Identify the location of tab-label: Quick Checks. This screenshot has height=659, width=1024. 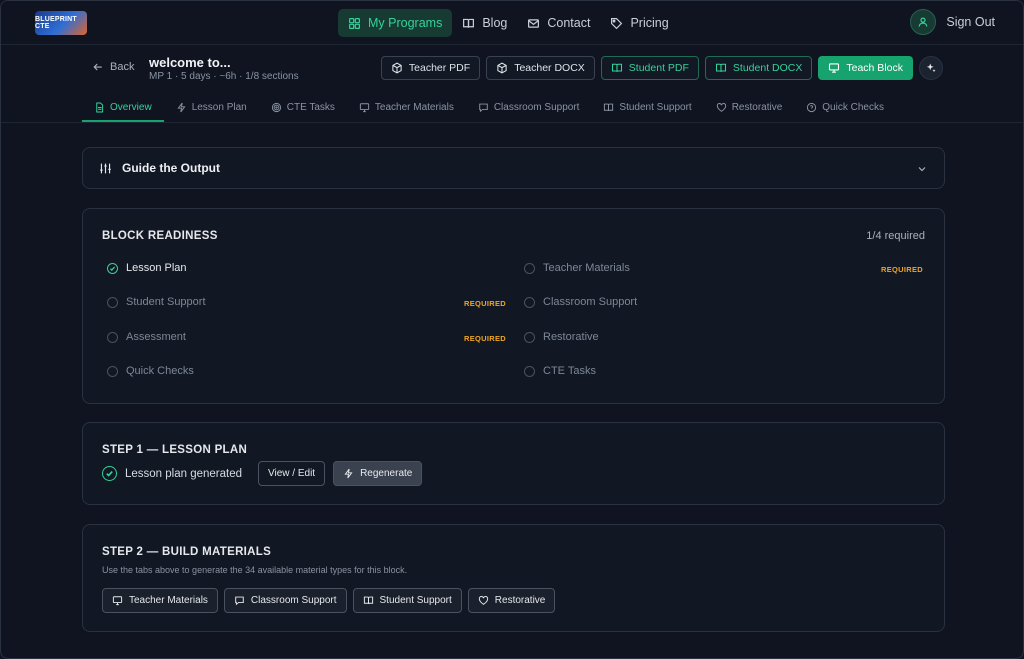
(853, 107).